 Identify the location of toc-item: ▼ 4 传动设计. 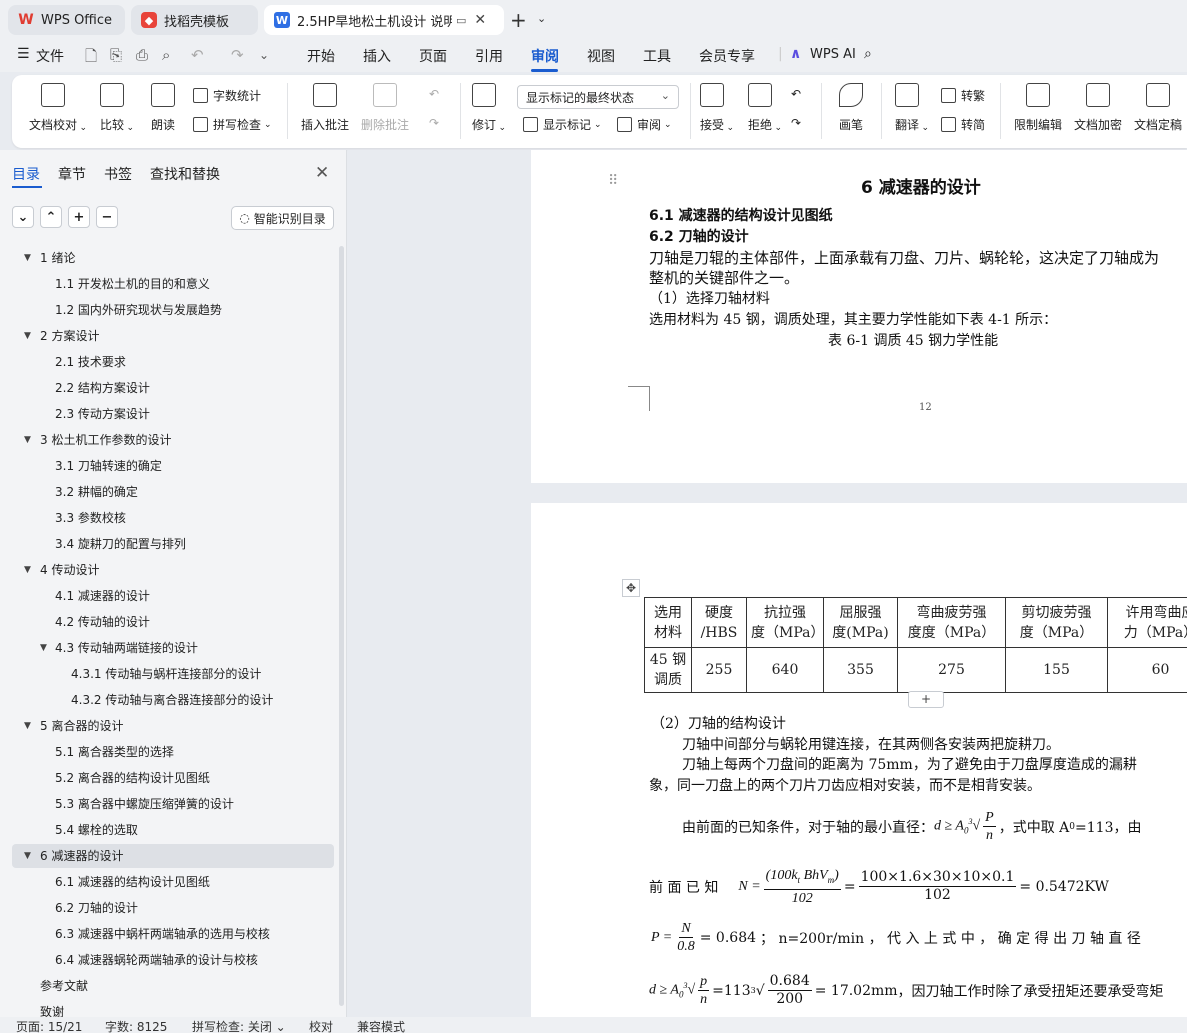
(173, 570).